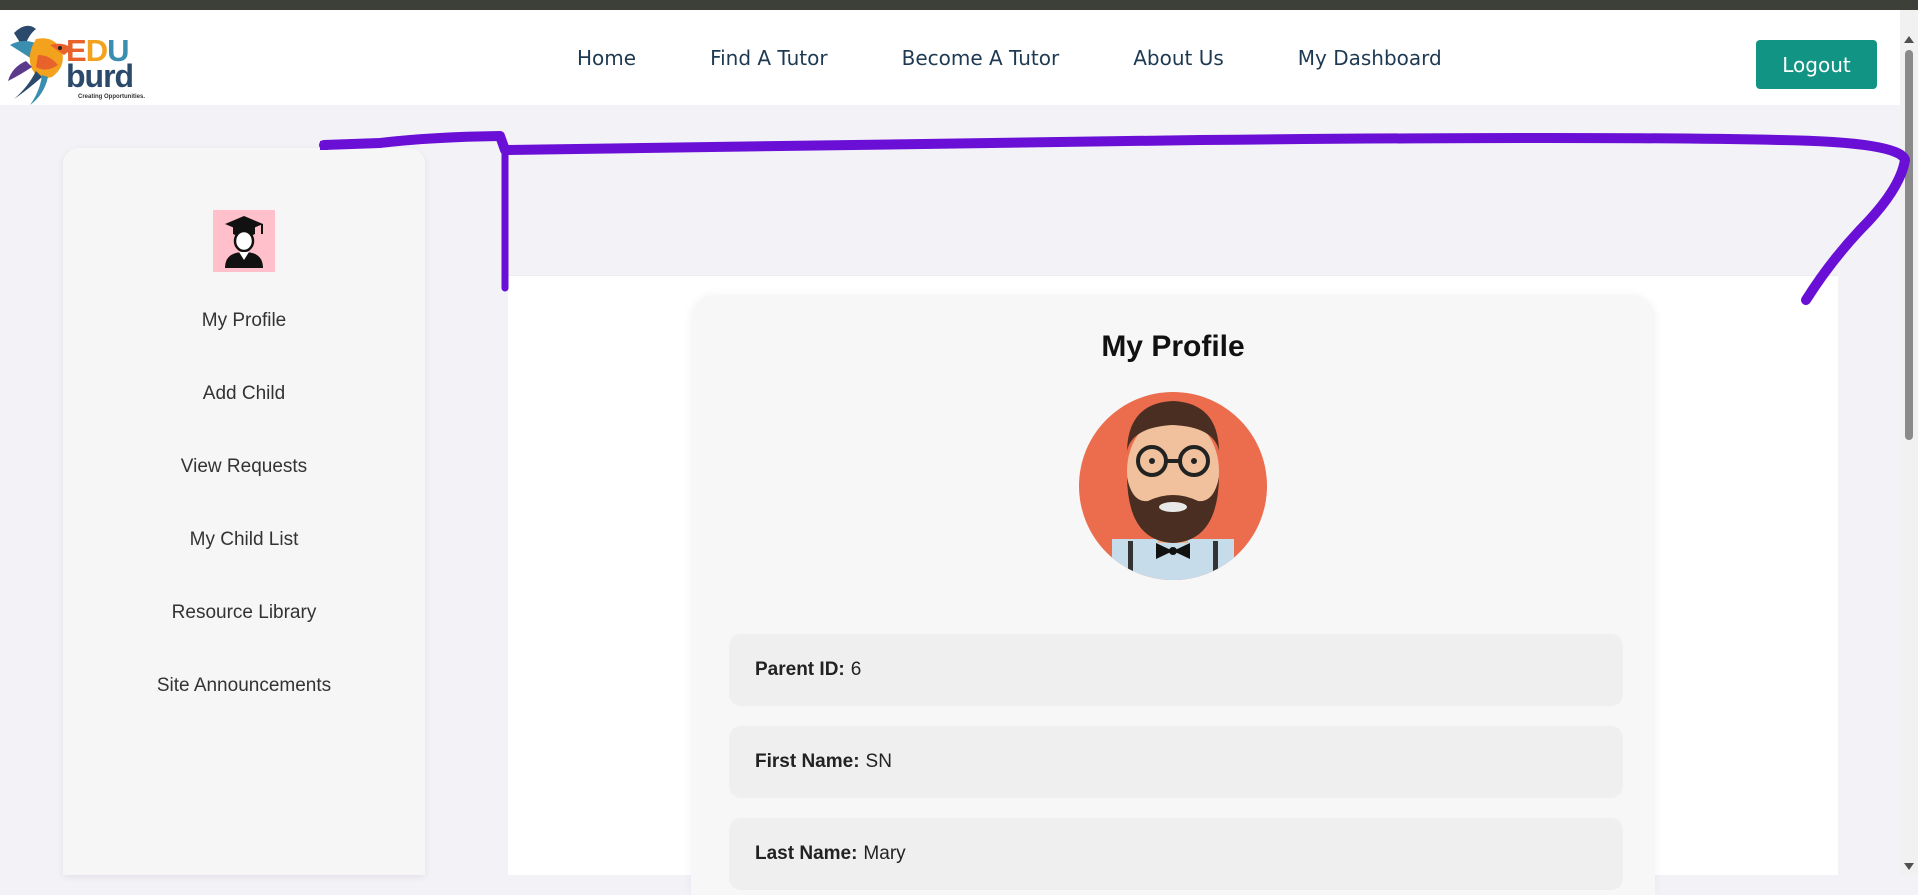 This screenshot has height=895, width=1918. I want to click on last-name-value: Mary, so click(884, 853).